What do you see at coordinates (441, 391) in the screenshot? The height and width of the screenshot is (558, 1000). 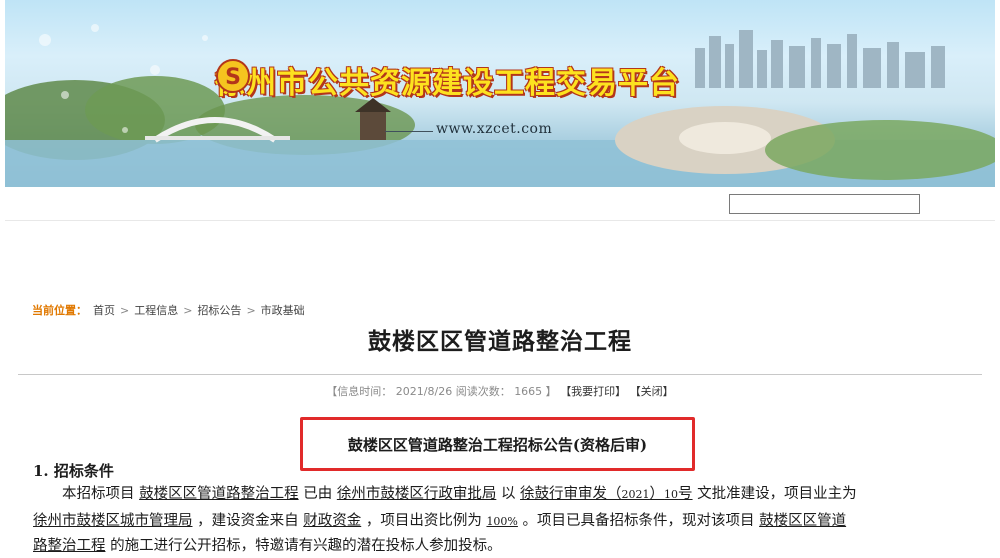 I see `publish-info: 【信息时间： 2021/8/26 阅读次数： 1665 】` at bounding box center [441, 391].